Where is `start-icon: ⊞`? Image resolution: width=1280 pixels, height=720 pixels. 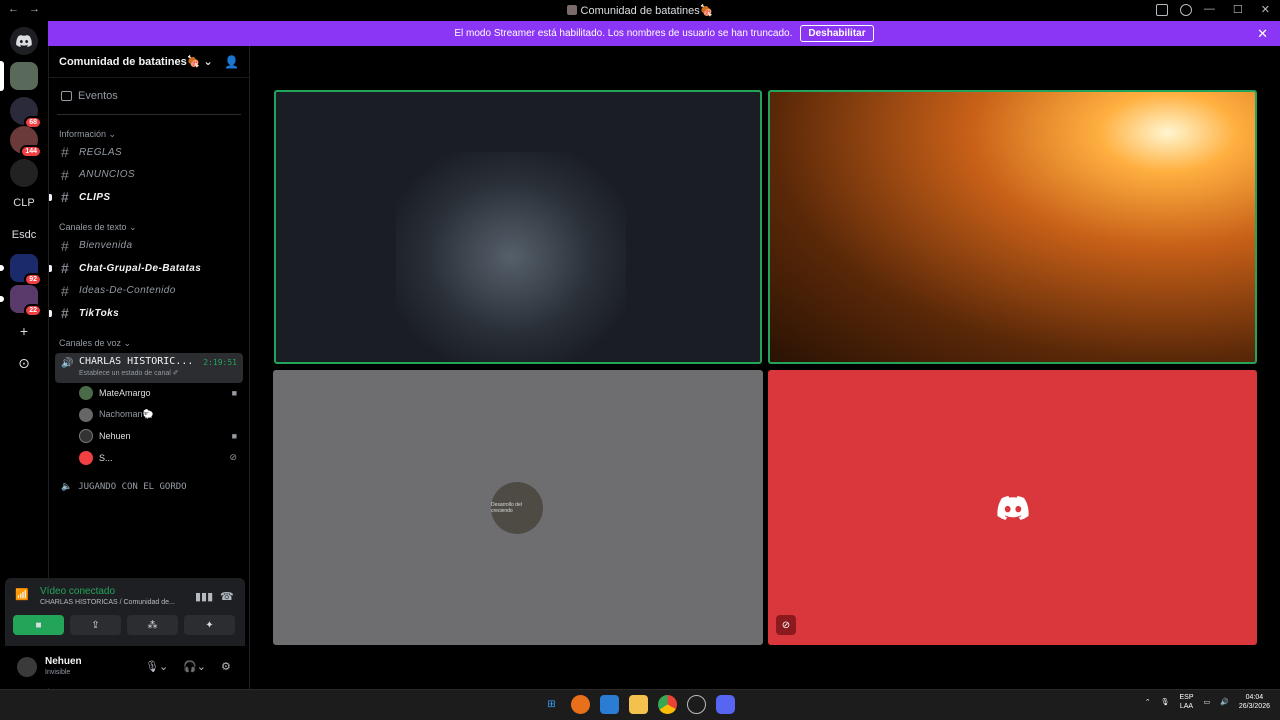
start-icon: ⊞ is located at coordinates (551, 704).